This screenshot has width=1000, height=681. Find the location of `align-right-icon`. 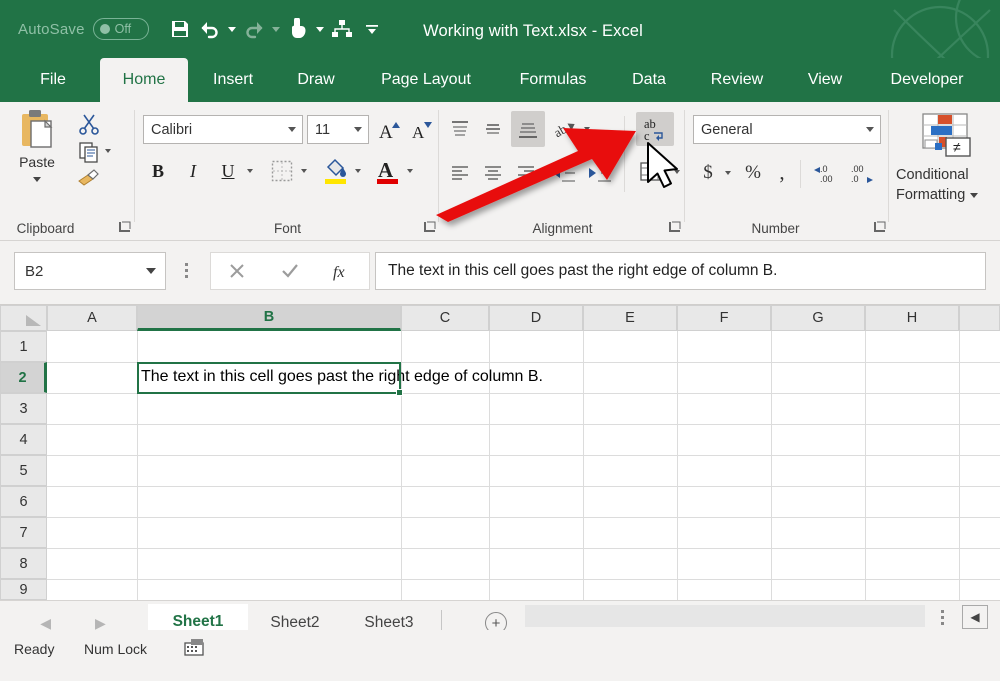

align-right-icon is located at coordinates (526, 173).